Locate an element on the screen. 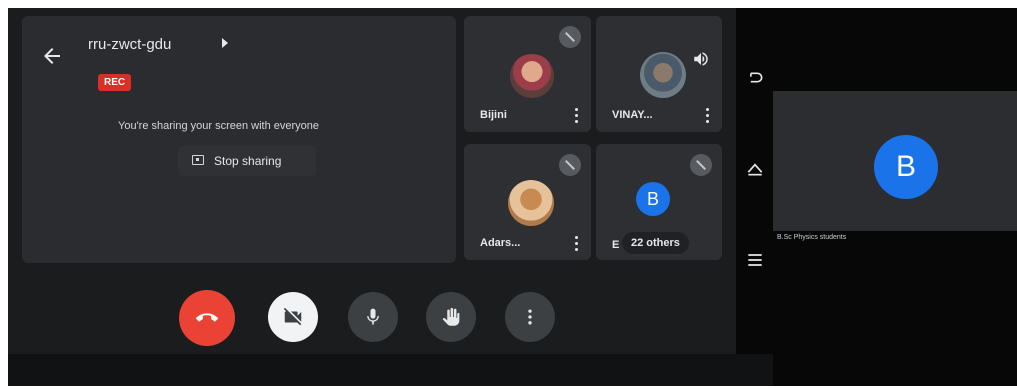 This screenshot has height=389, width=1017. more-options-button is located at coordinates (530, 317).